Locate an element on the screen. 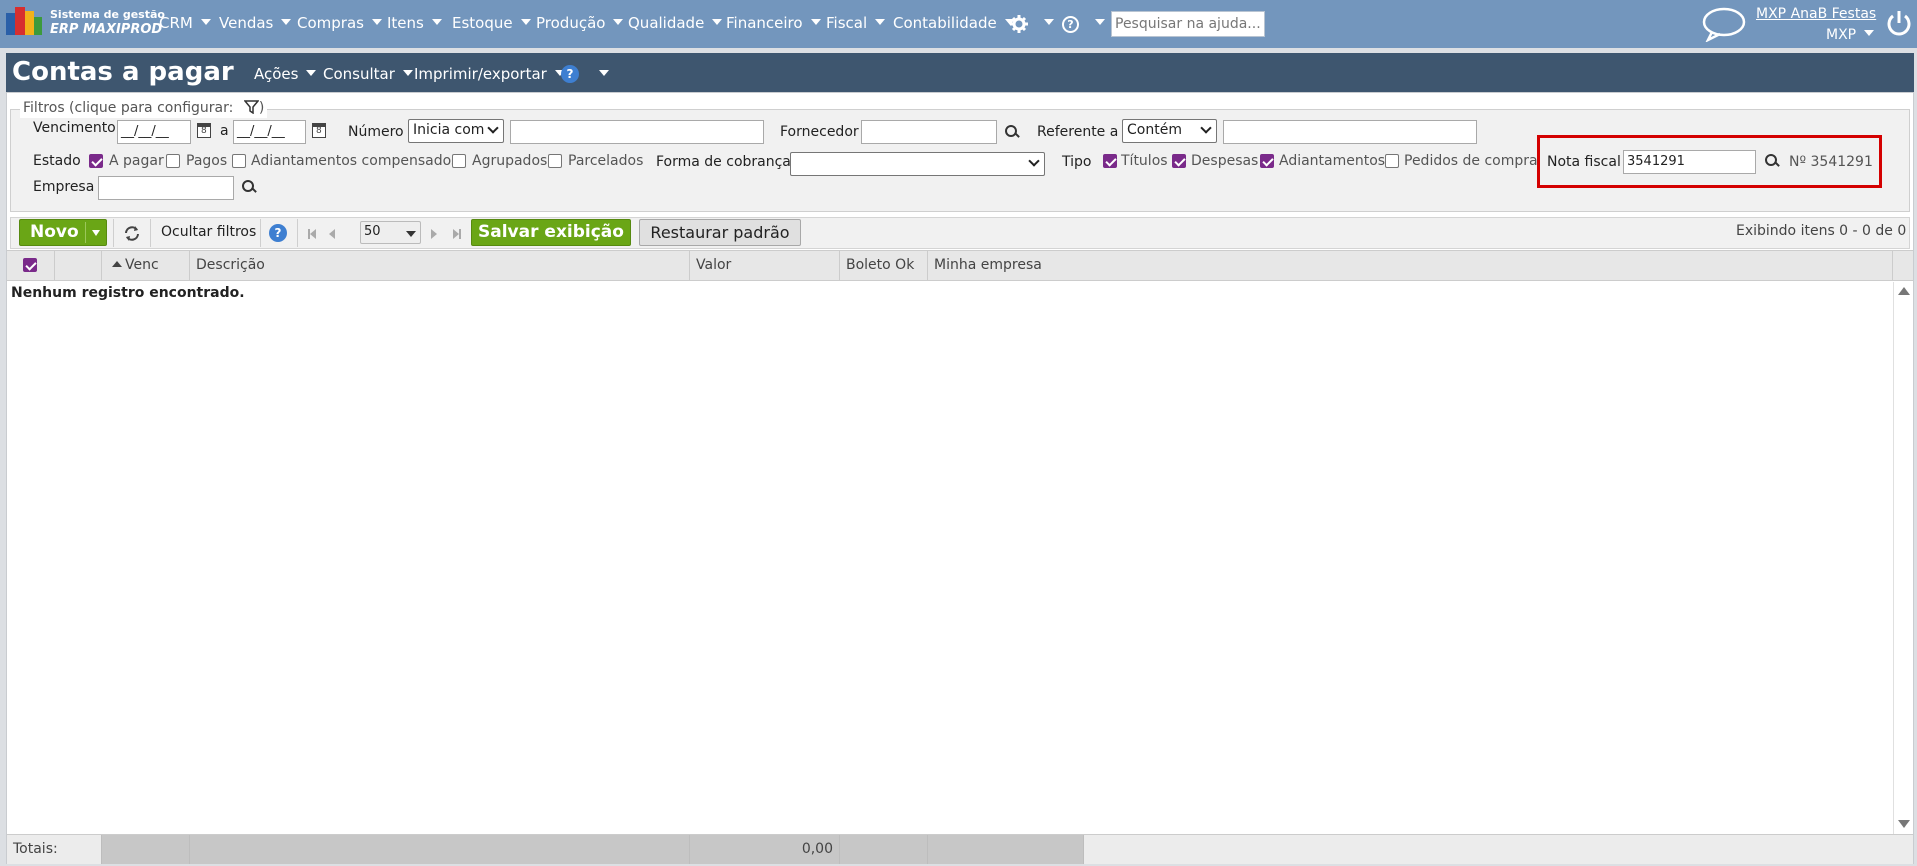 The width and height of the screenshot is (1917, 866). ocultar-filtros-button: Ocultar filtros is located at coordinates (208, 232).